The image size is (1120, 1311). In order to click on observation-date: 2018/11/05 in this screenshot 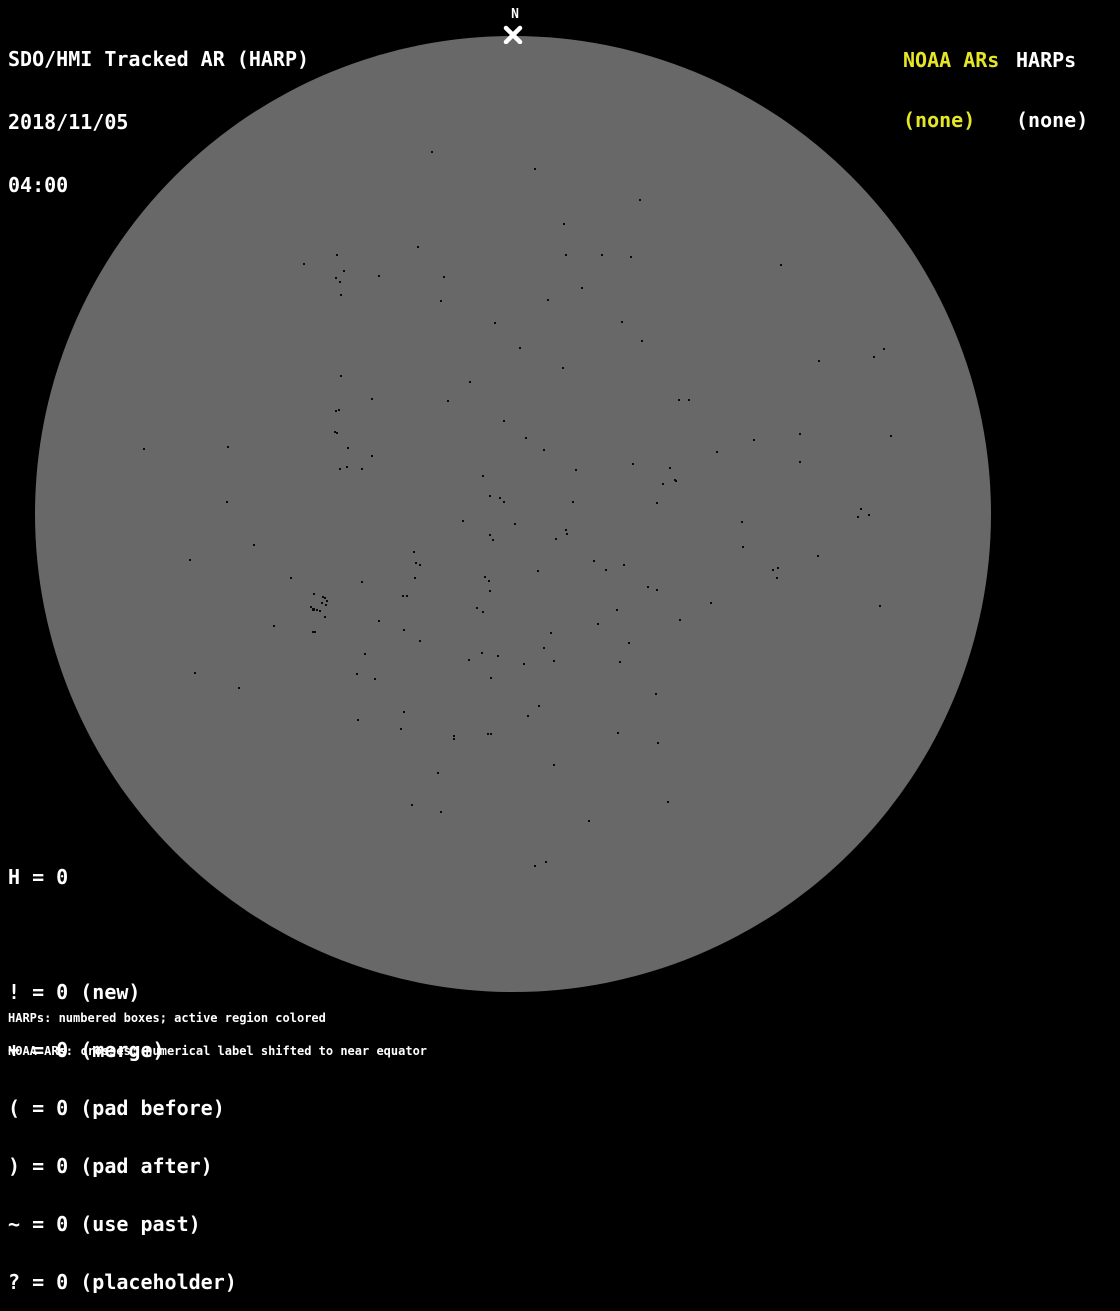, I will do `click(68, 122)`.